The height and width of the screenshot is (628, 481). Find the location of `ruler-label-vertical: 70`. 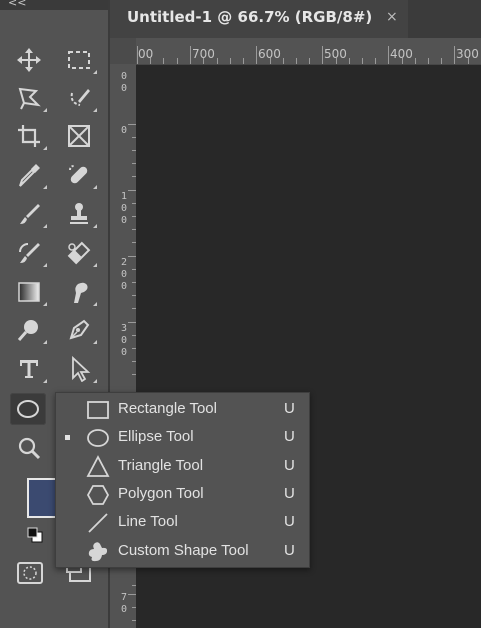

ruler-label-vertical: 70 is located at coordinates (124, 603).